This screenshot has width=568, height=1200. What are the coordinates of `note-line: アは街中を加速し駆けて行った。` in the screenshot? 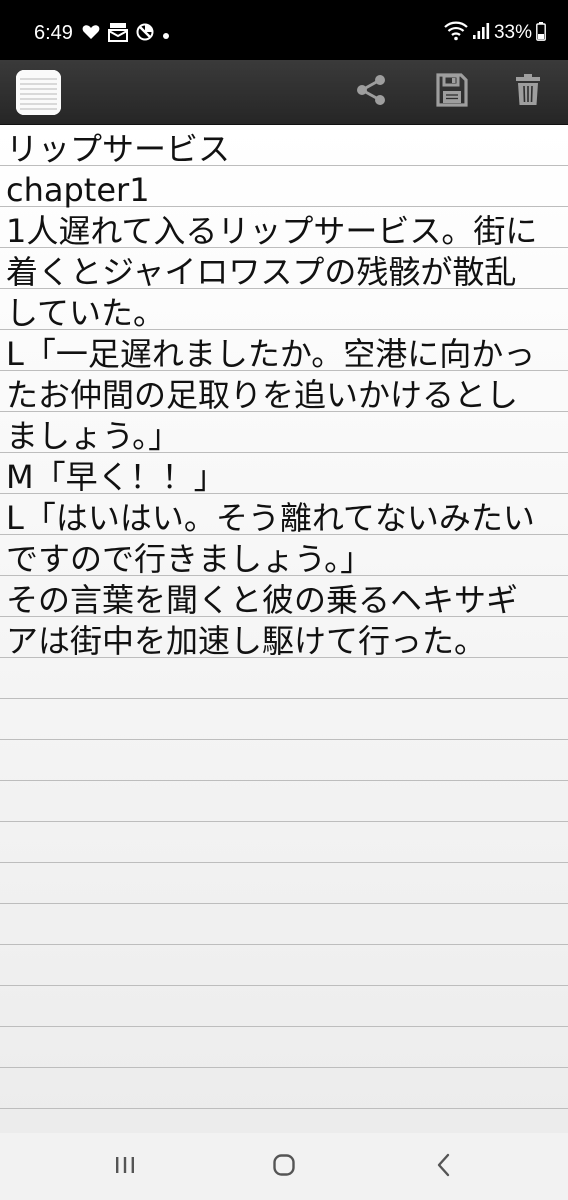 It's located at (285, 641).